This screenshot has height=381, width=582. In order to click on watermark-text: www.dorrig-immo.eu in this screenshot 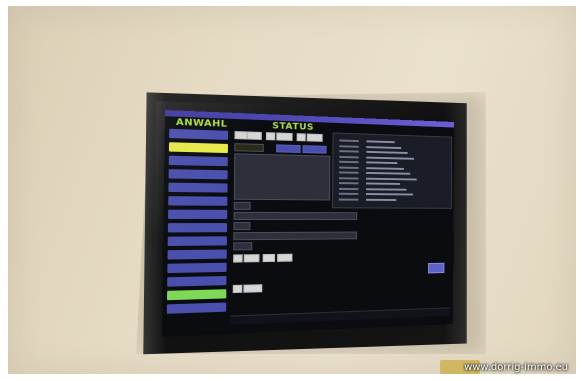, I will do `click(516, 367)`.